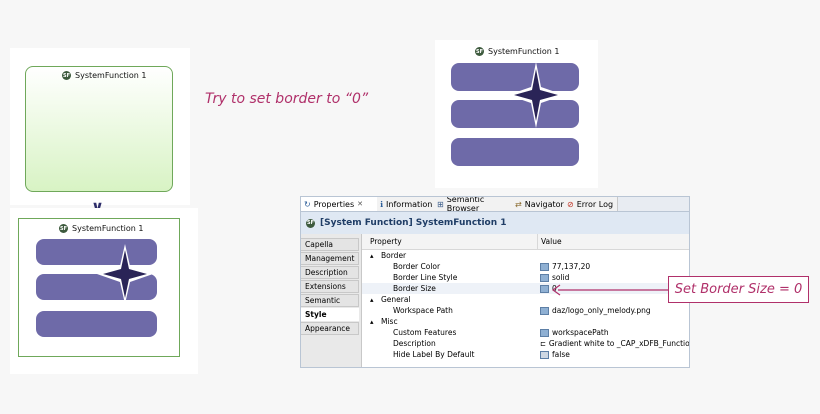  Describe the element at coordinates (389, 321) in the screenshot. I see `group-label: Misc` at that location.